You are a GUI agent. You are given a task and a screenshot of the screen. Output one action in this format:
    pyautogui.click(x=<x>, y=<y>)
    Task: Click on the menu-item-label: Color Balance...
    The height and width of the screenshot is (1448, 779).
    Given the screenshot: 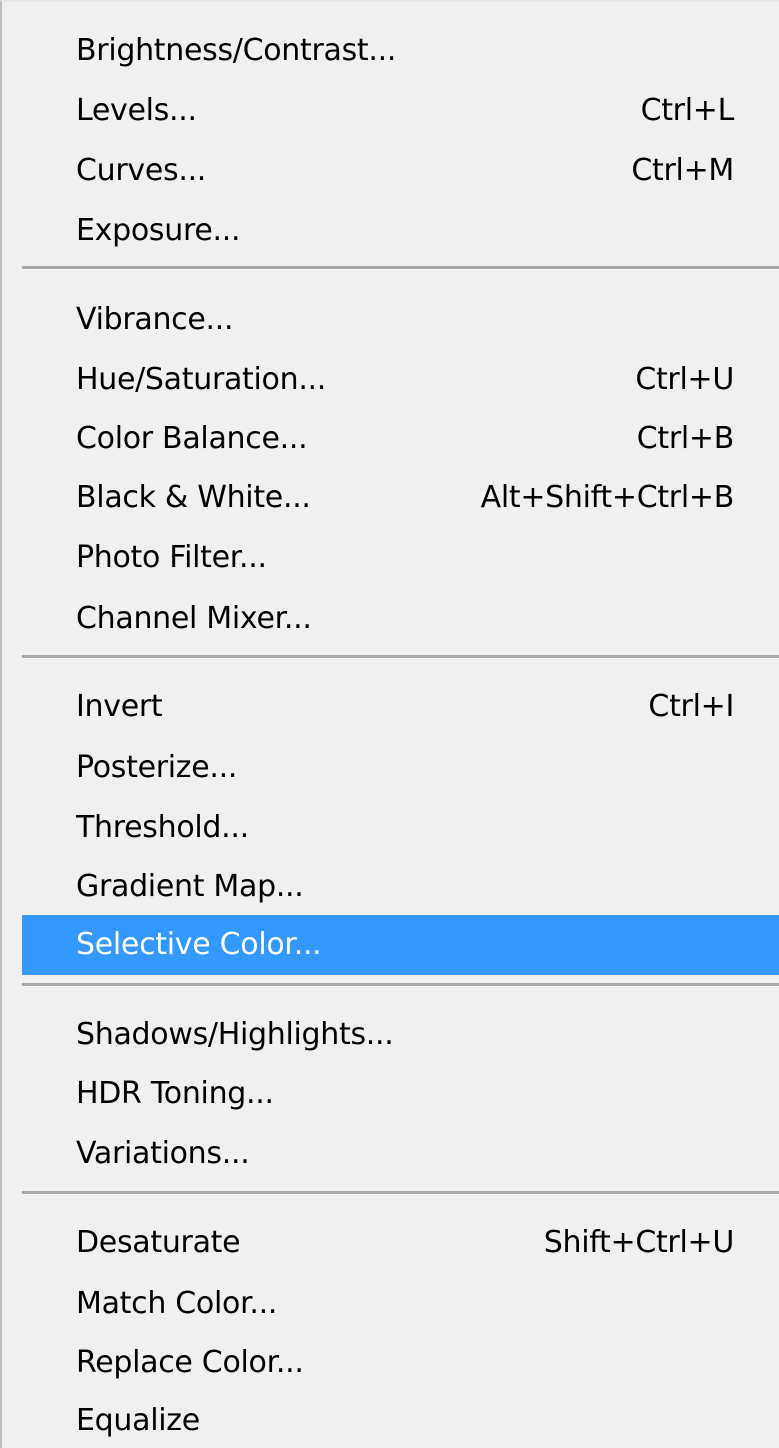 What is the action you would take?
    pyautogui.click(x=192, y=438)
    